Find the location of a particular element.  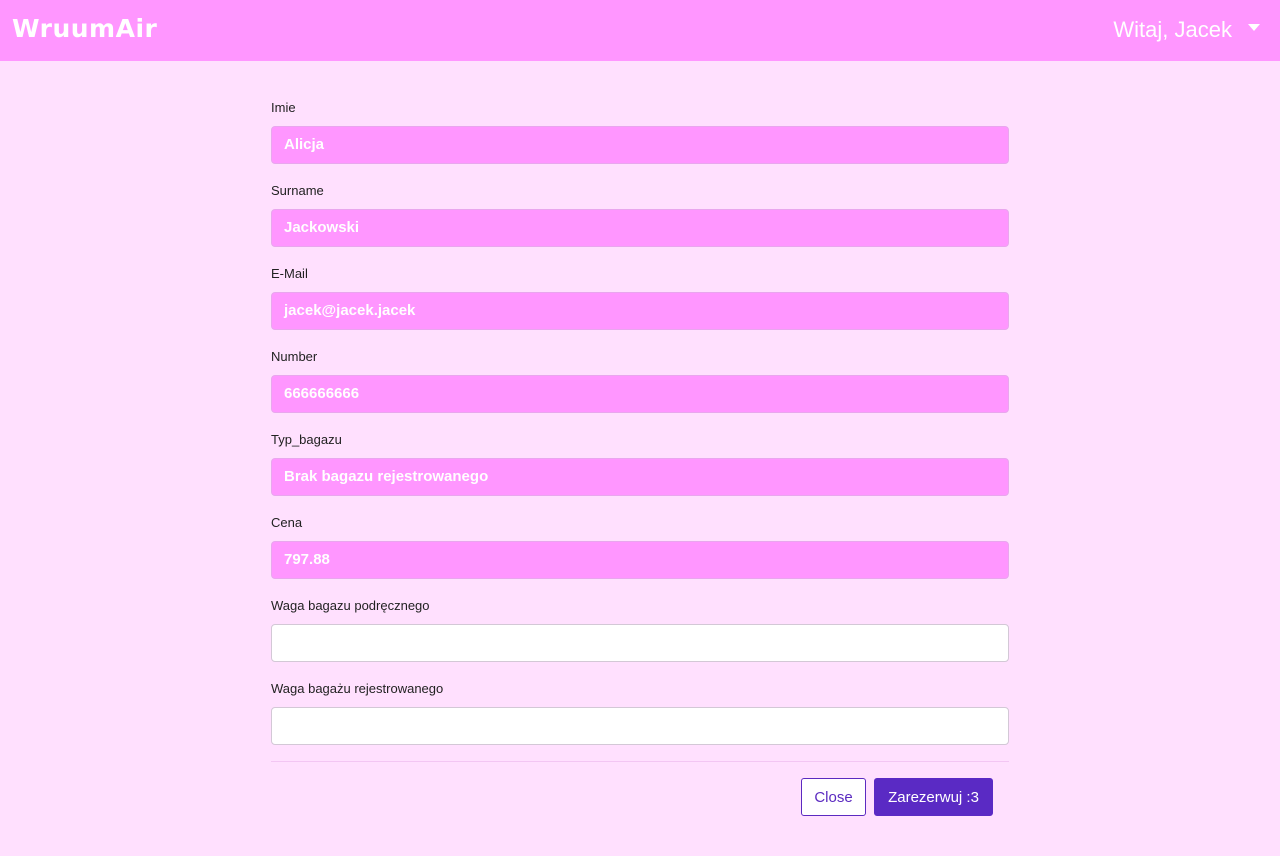

field-email: E-Mail jacek@jacek.jacek is located at coordinates (640, 307).